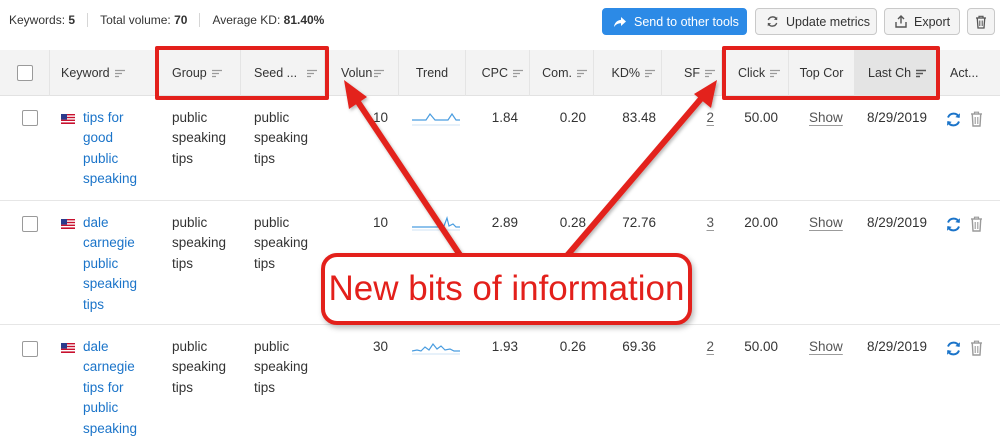  I want to click on callout-text: New bits of information, so click(506, 288).